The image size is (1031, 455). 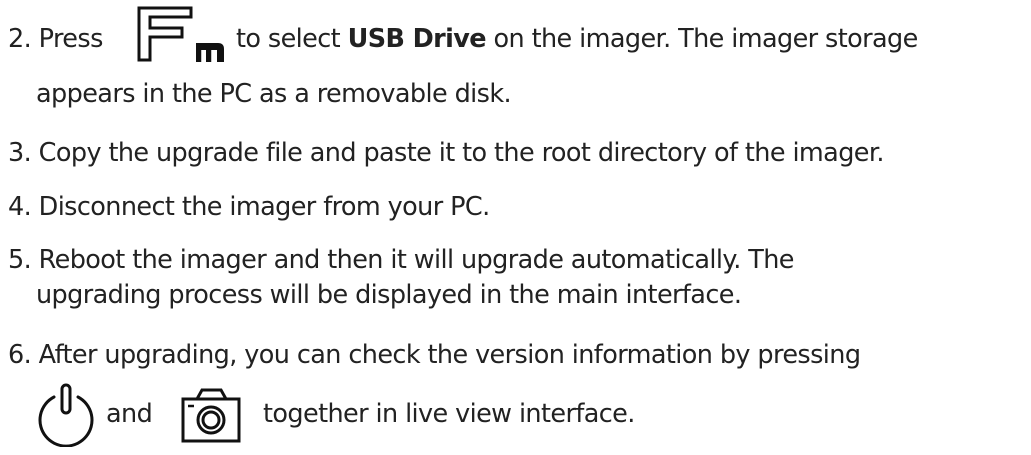 What do you see at coordinates (449, 414) in the screenshot?
I see `step-6-tail: together in live view interface.` at bounding box center [449, 414].